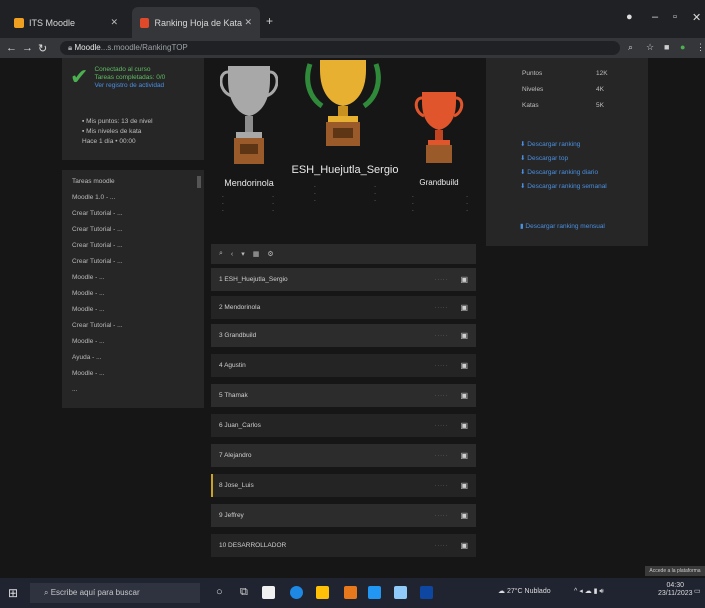 This screenshot has height=608, width=705. Describe the element at coordinates (270, 254) in the screenshot. I see `settings-icon: ⚙` at that location.